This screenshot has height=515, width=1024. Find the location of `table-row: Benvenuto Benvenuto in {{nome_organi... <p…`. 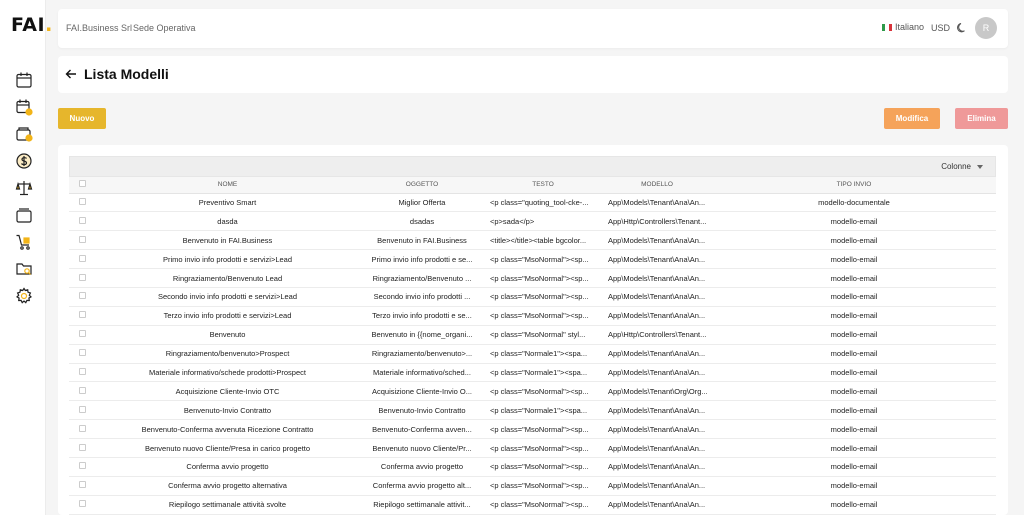

table-row: Benvenuto Benvenuto in {{nome_organi... <p… is located at coordinates (532, 335).